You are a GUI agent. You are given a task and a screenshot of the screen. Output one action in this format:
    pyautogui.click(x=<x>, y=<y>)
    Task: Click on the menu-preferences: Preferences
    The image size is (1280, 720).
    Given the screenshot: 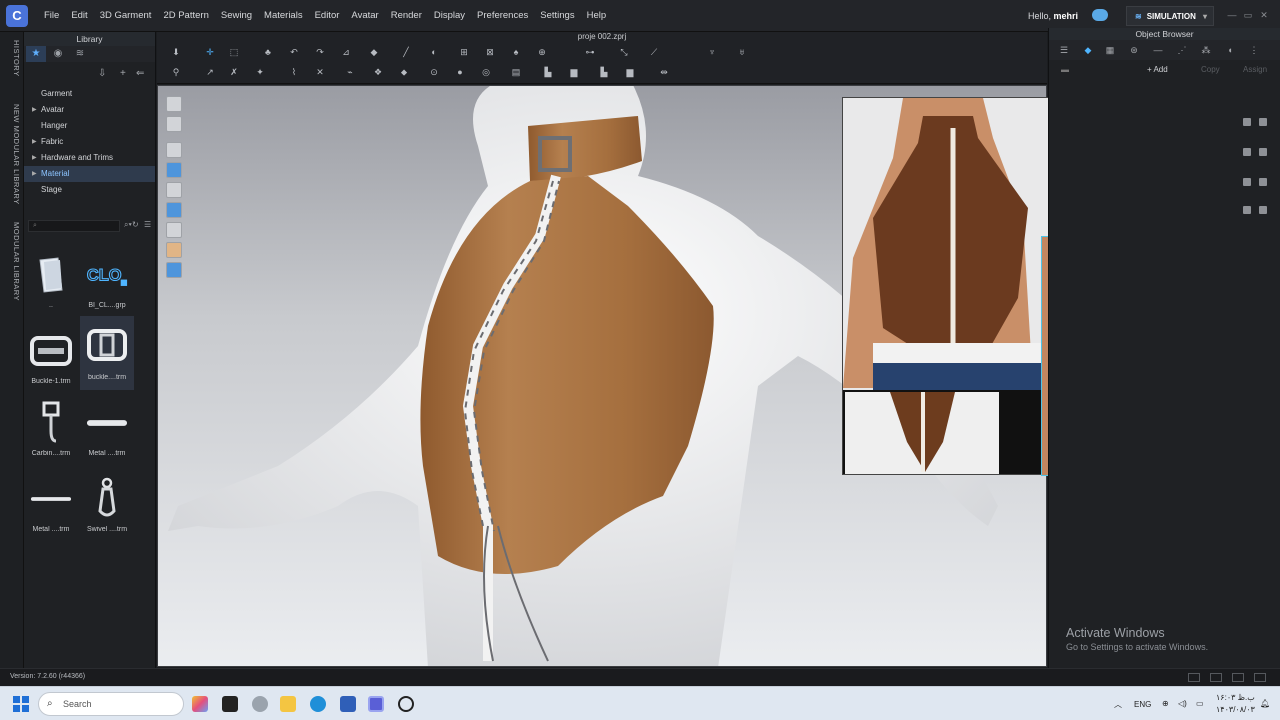 What is the action you would take?
    pyautogui.click(x=502, y=15)
    